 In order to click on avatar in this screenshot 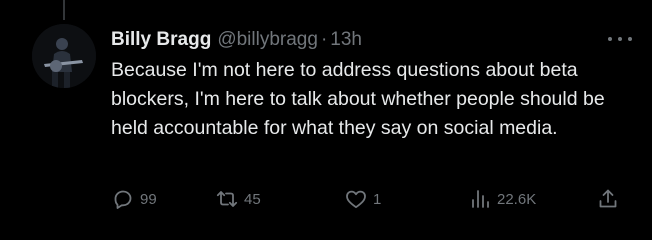, I will do `click(64, 56)`.